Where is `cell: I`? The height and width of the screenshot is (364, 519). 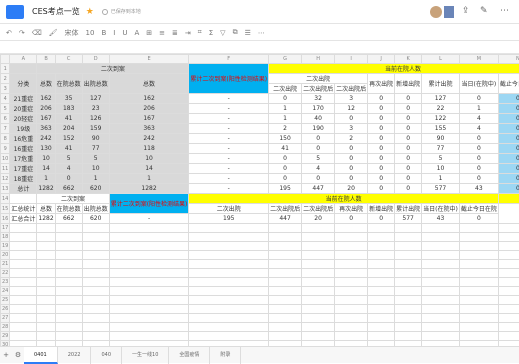
cell: I is located at coordinates (351, 59).